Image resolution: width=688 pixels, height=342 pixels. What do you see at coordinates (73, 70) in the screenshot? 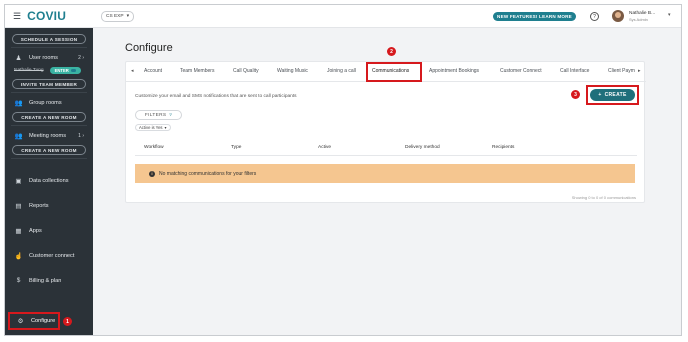
I see `toggle-icon` at bounding box center [73, 70].